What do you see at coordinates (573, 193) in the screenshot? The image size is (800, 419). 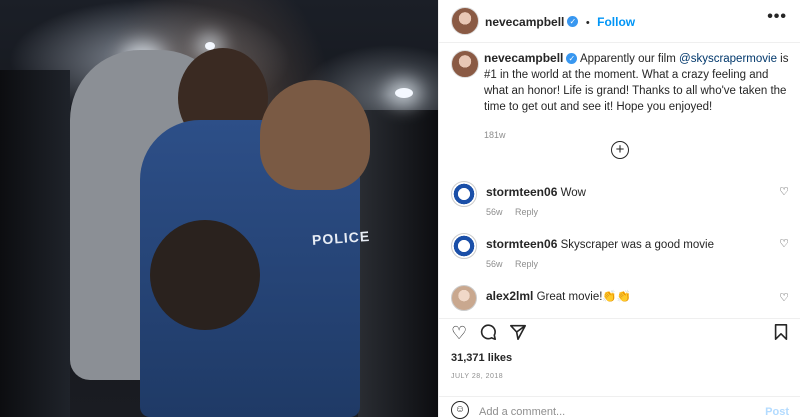 I see `comment-body: Wow` at bounding box center [573, 193].